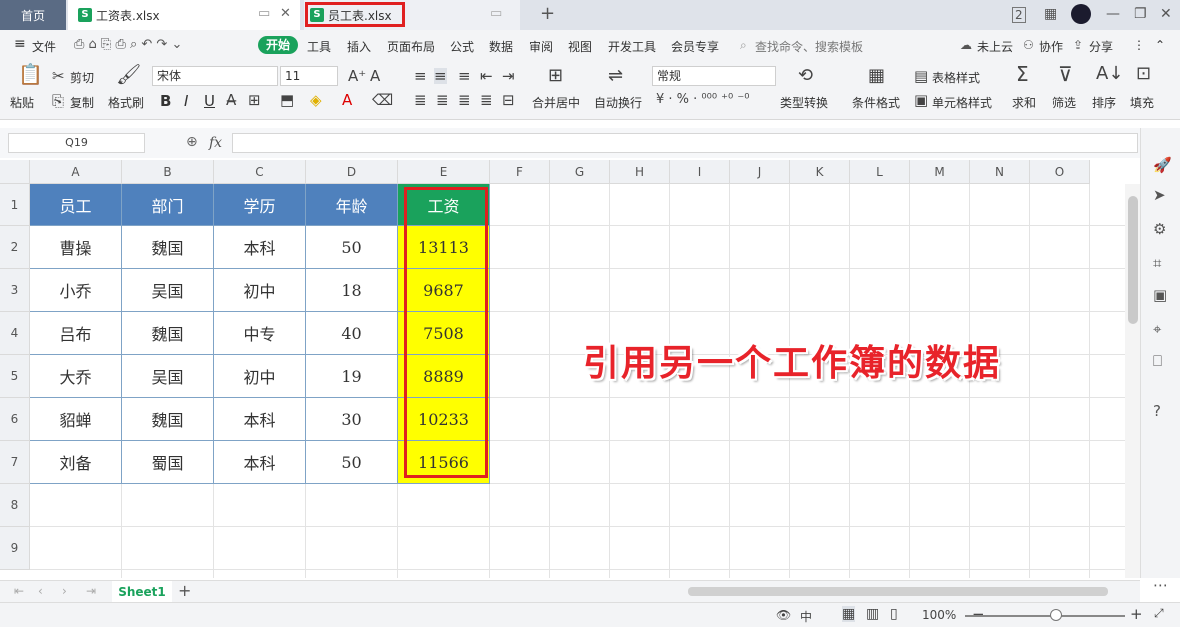  What do you see at coordinates (352, 172) in the screenshot?
I see `column-header: D` at bounding box center [352, 172].